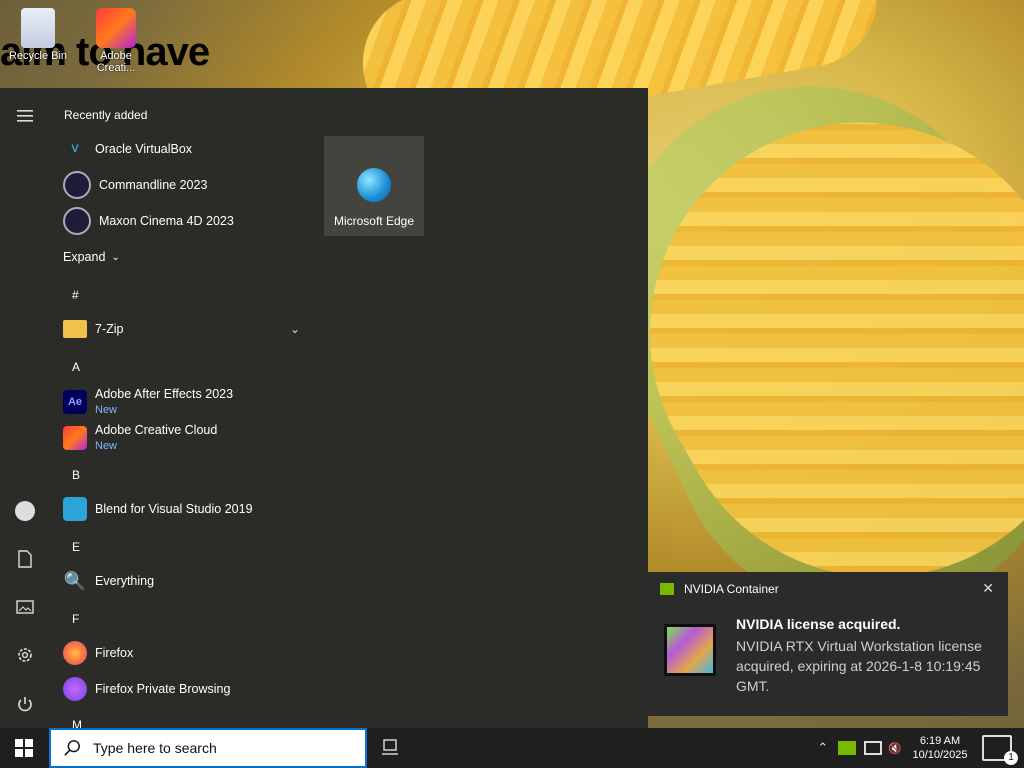  What do you see at coordinates (75, 329) in the screenshot?
I see `folder-icon` at bounding box center [75, 329].